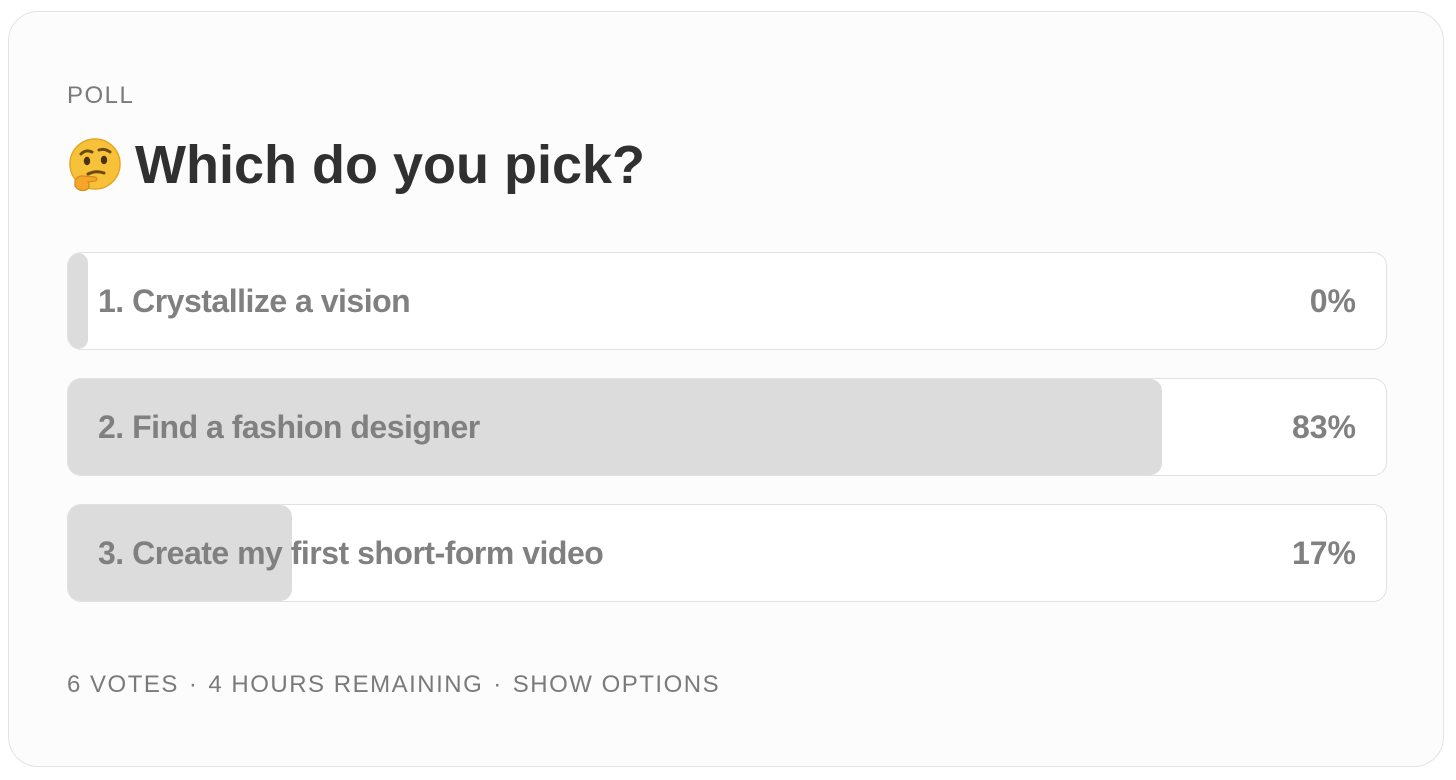 The height and width of the screenshot is (780, 1456). Describe the element at coordinates (101, 95) in the screenshot. I see `poll-label: POLL` at that location.